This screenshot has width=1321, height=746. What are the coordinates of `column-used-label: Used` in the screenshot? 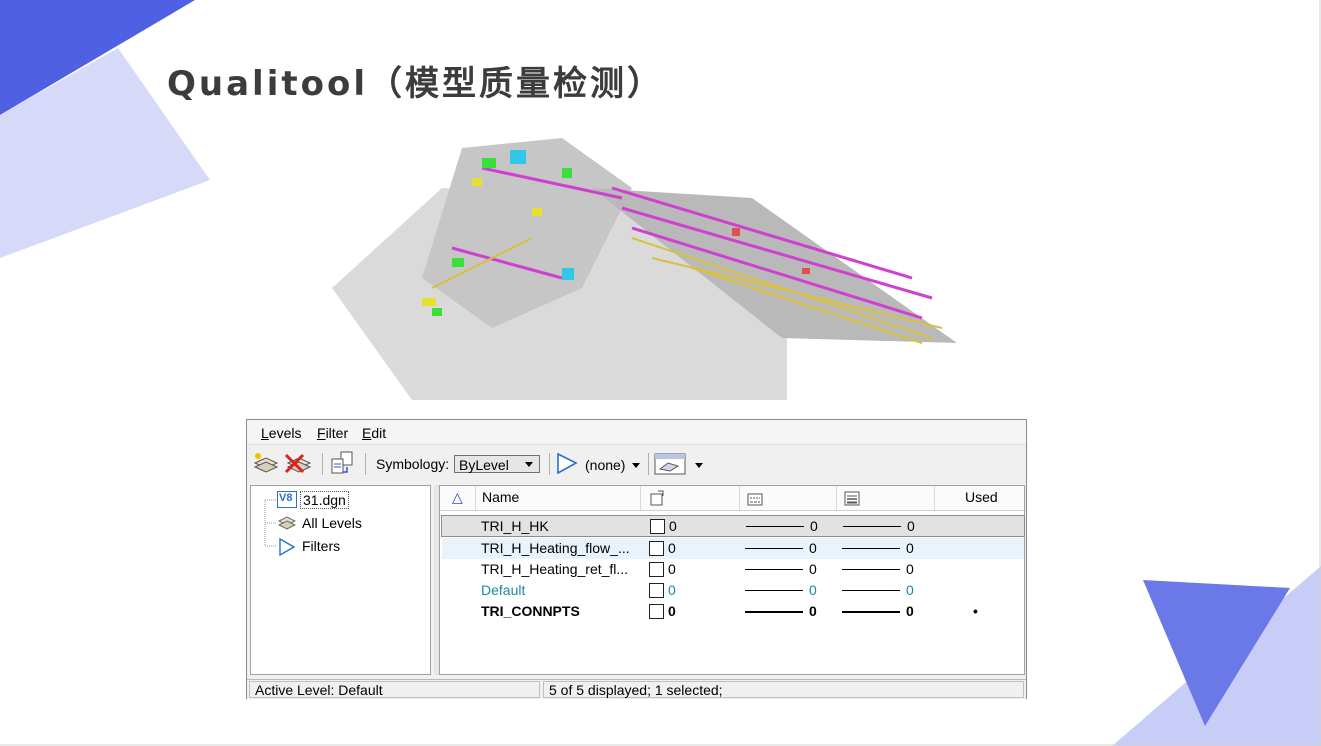 It's located at (981, 497).